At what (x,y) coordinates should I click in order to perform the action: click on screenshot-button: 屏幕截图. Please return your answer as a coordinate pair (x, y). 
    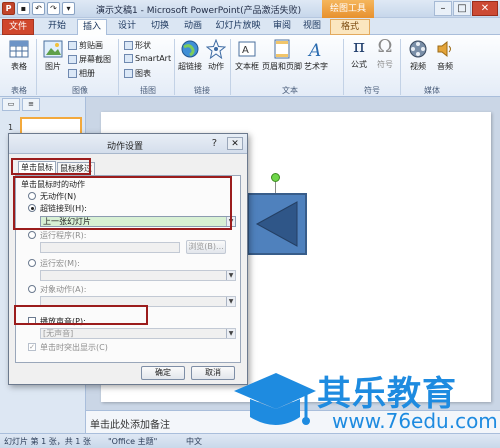
    Looking at the image, I should click on (89, 59).